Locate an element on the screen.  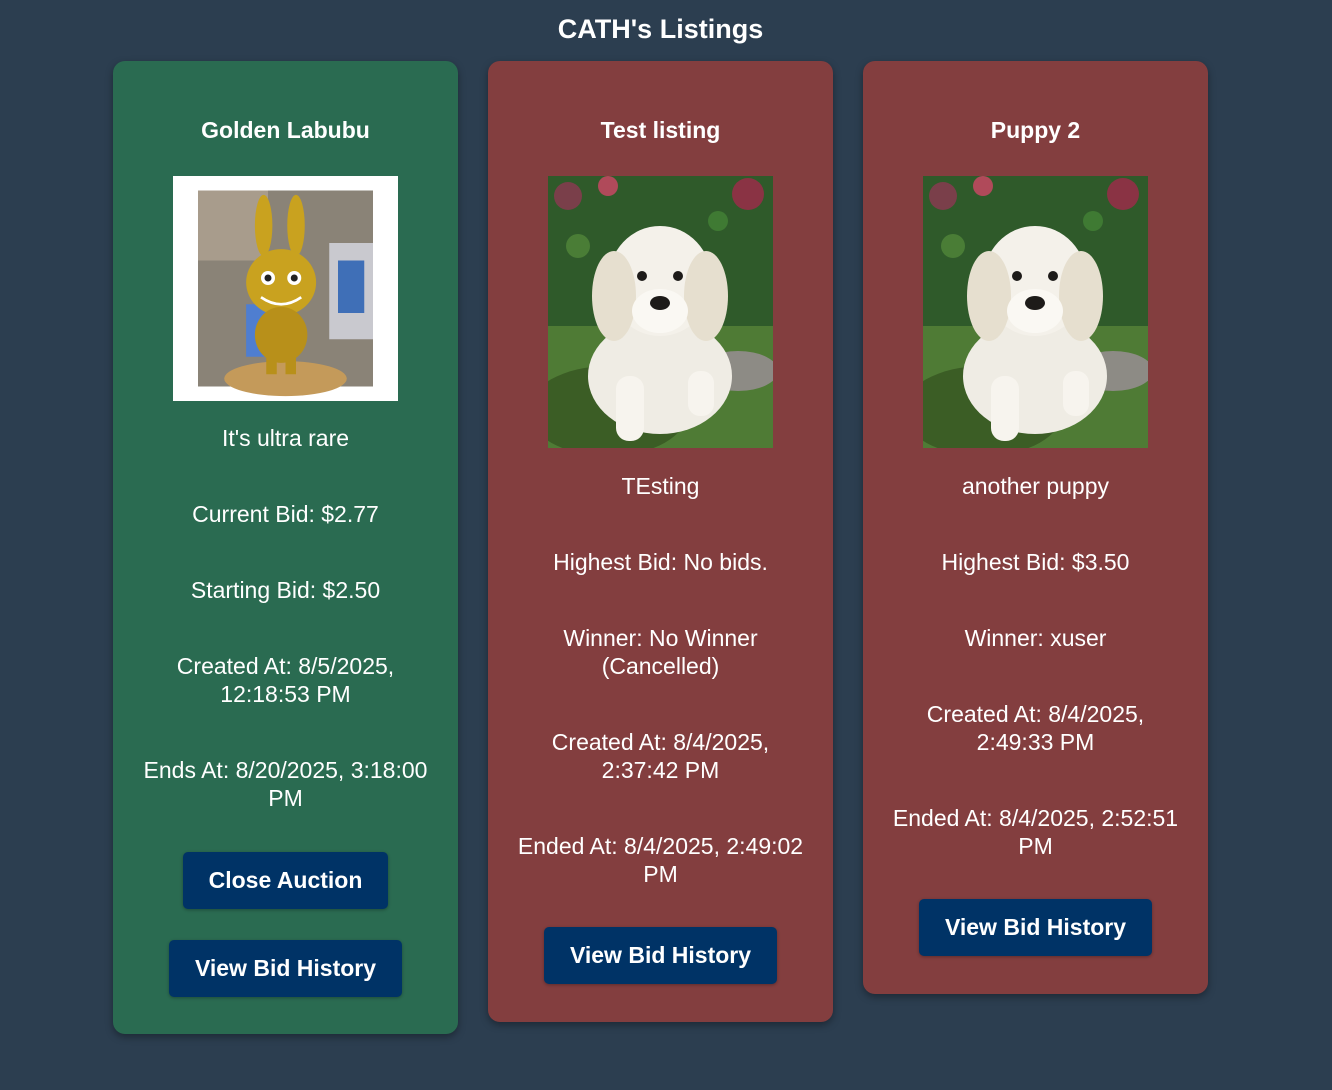
listing-description: TEsting is located at coordinates (660, 486).